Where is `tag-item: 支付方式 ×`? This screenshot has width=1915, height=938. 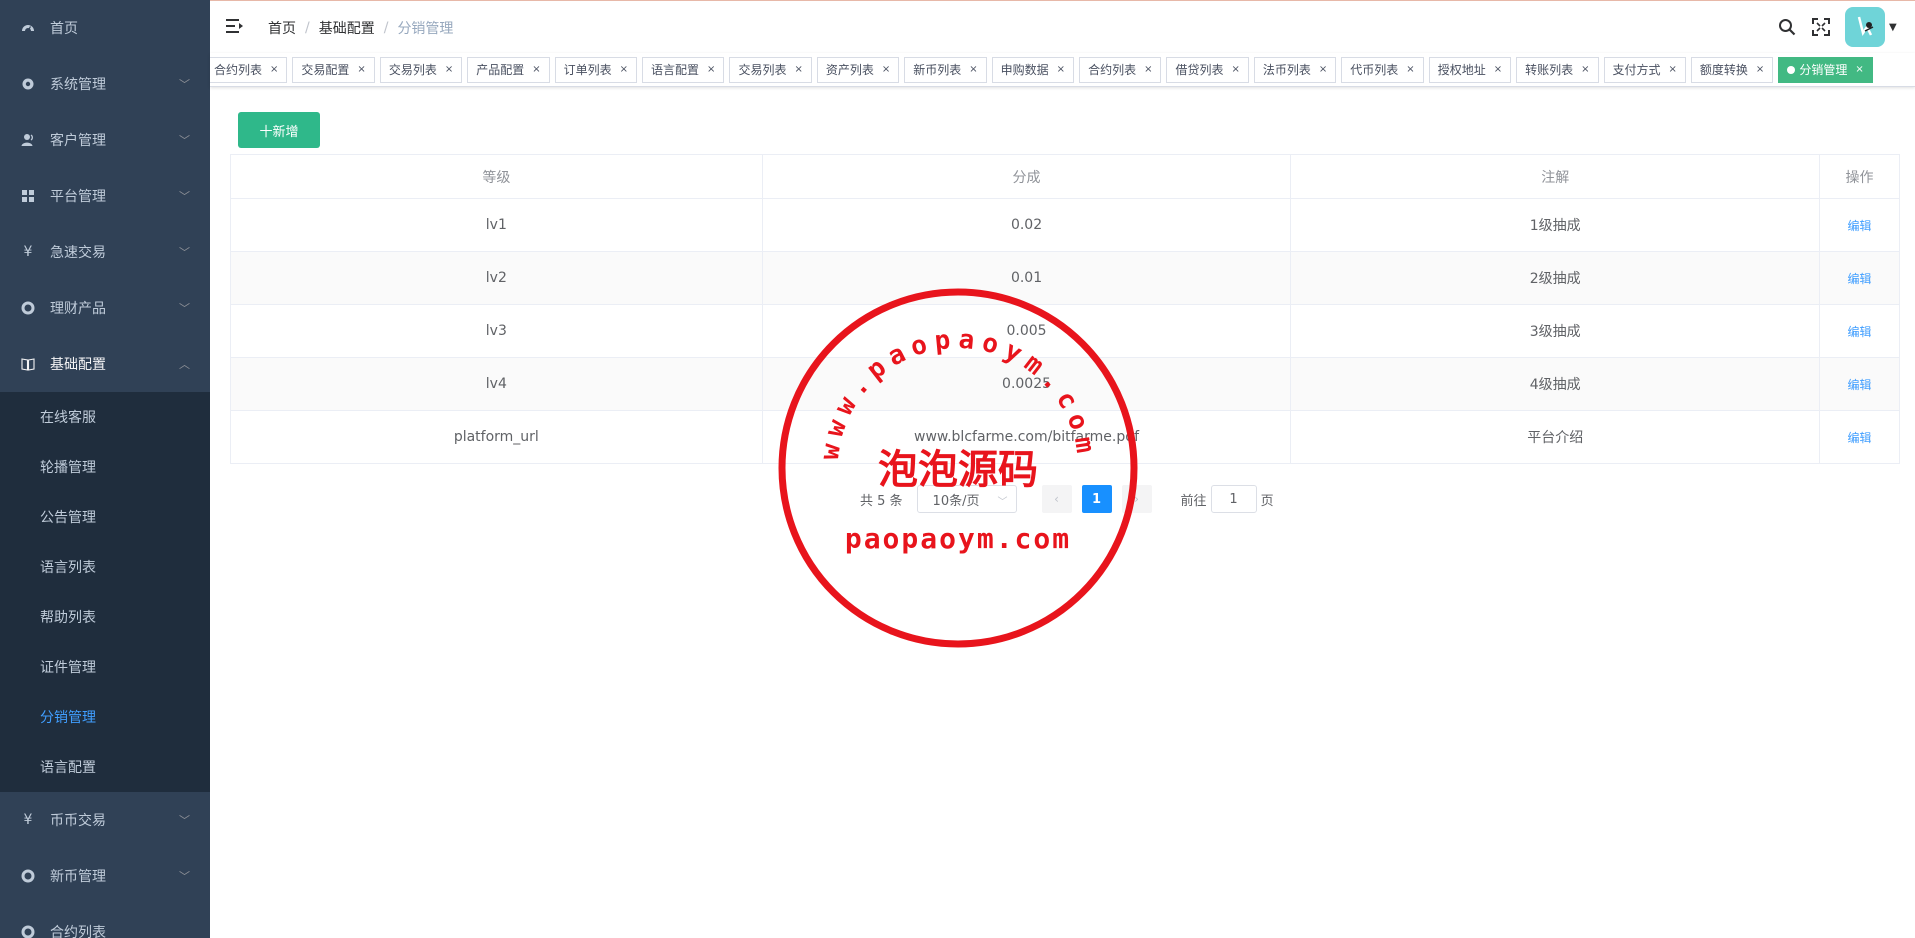
tag-item: 支付方式 × is located at coordinates (1644, 70).